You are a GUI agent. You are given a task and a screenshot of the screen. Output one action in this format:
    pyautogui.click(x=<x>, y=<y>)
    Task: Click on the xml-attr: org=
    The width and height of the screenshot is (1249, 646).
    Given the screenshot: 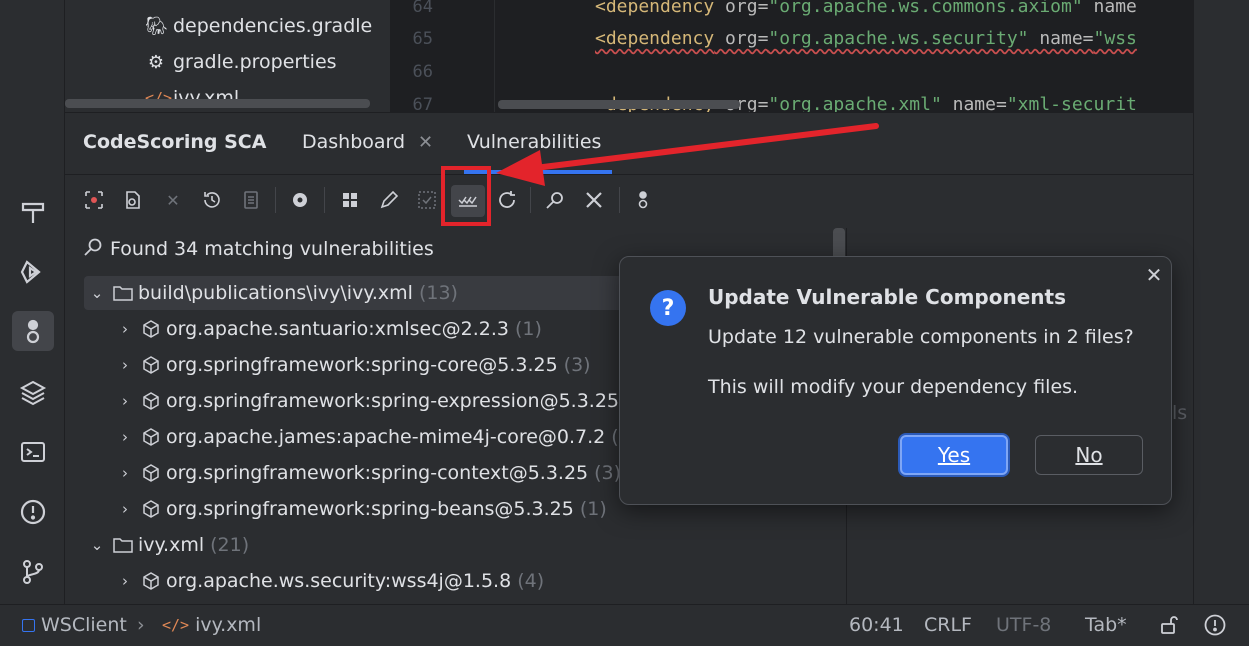 What is the action you would take?
    pyautogui.click(x=741, y=8)
    